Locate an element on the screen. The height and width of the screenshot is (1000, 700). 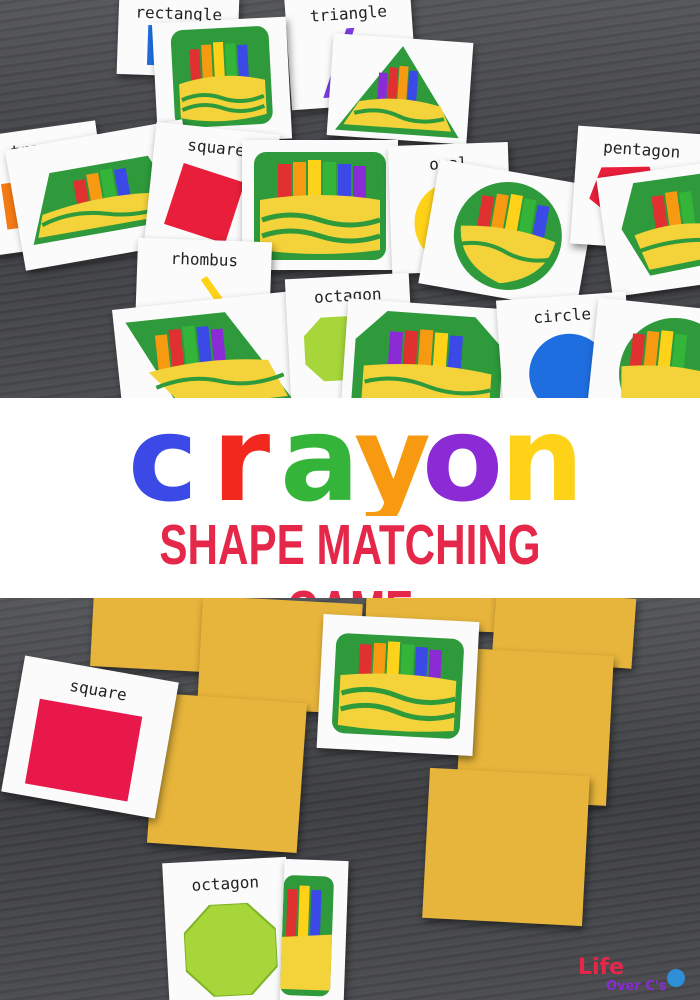
logo-line-2: Over C's is located at coordinates (636, 986).